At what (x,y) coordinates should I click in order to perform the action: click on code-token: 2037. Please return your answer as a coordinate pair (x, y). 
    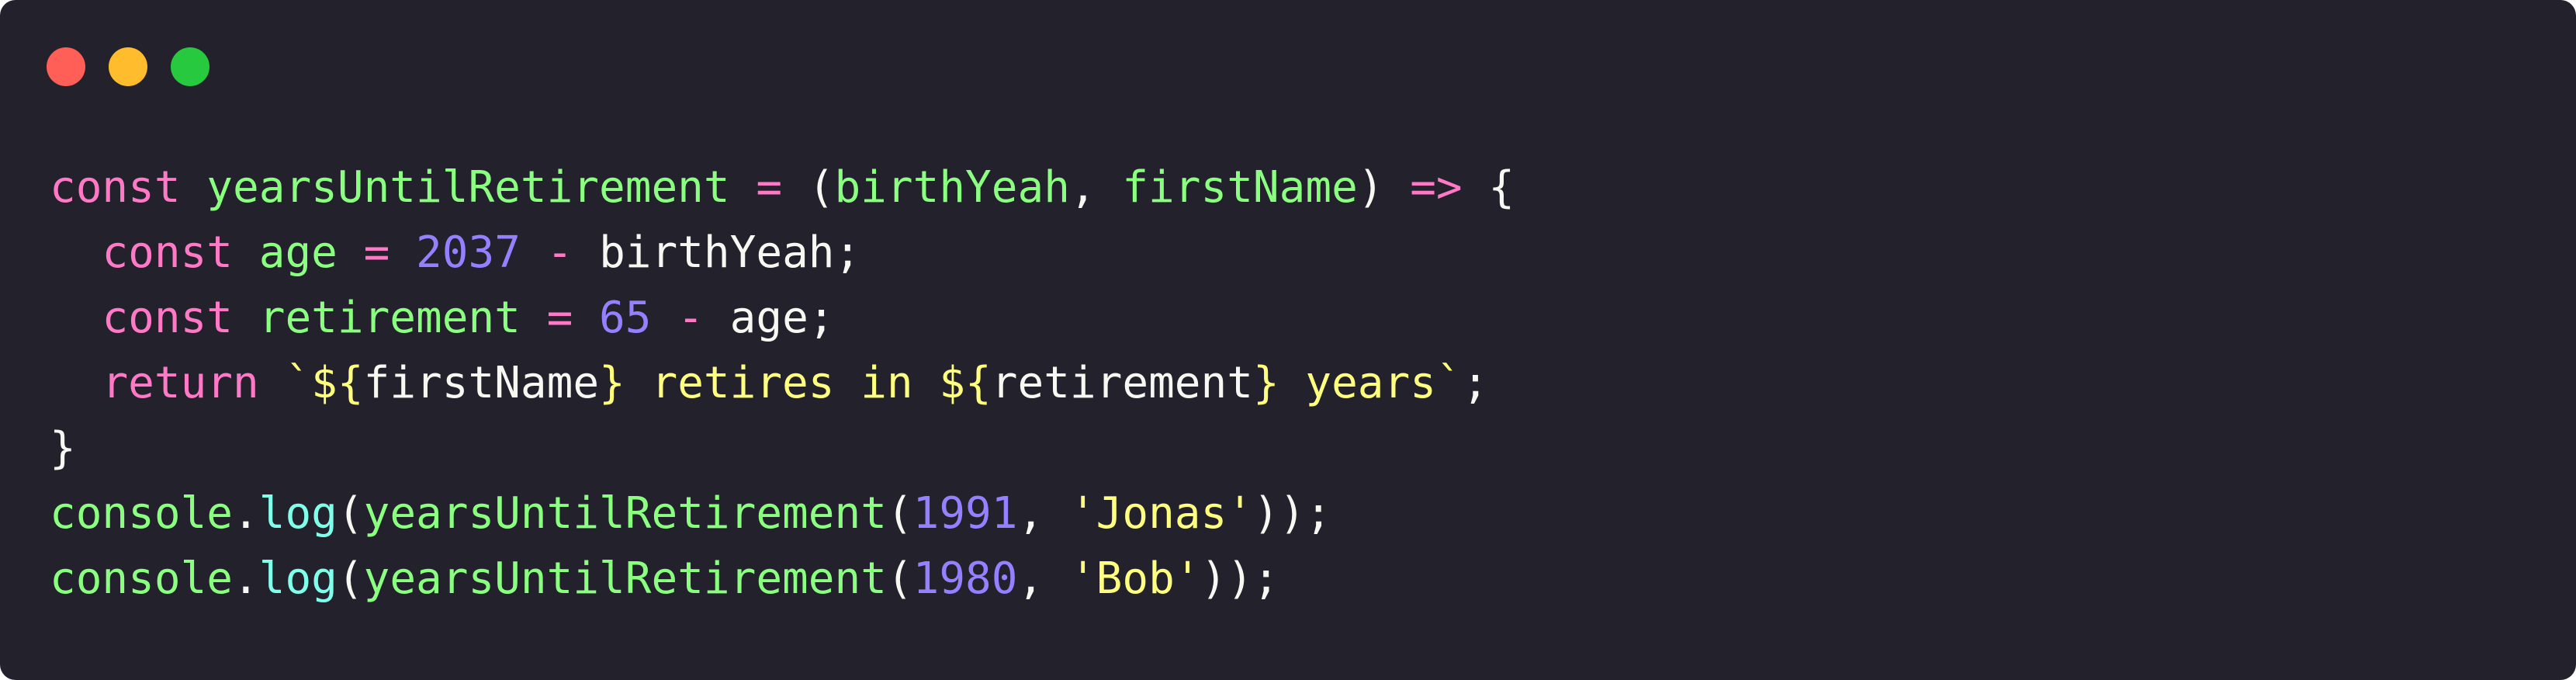
    Looking at the image, I should click on (468, 252).